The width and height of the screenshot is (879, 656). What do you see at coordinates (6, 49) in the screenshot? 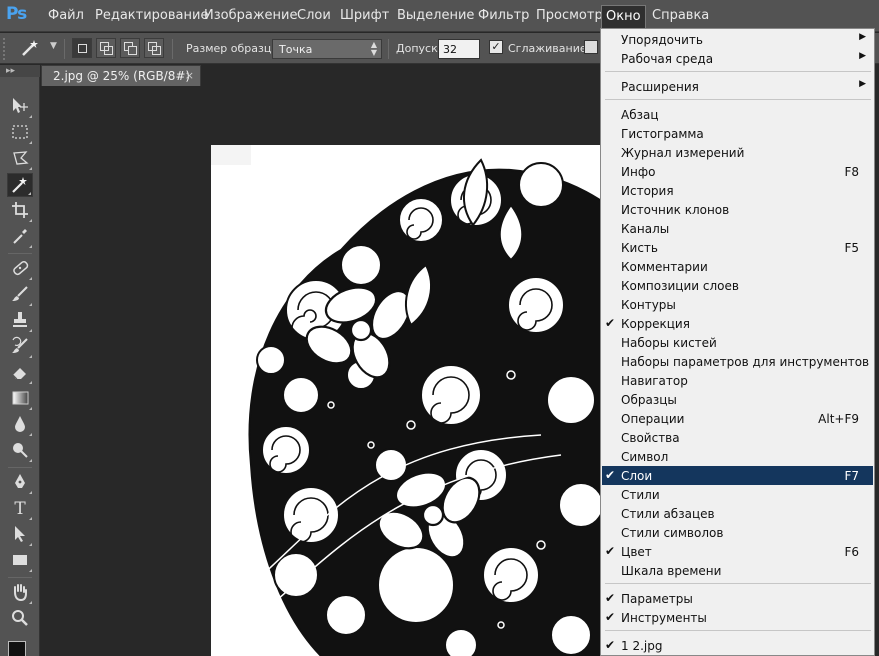
I see `options-bar-grip` at bounding box center [6, 49].